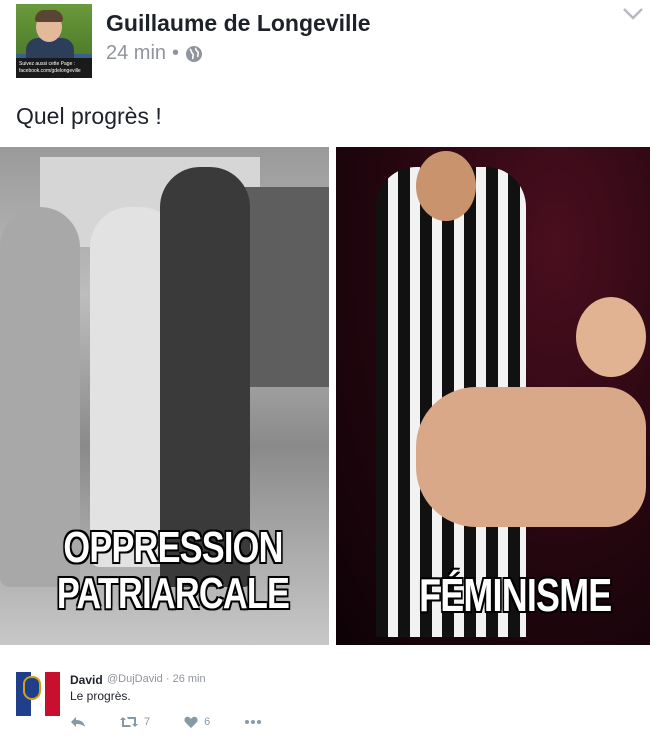 Image resolution: width=650 pixels, height=743 pixels. What do you see at coordinates (100, 696) in the screenshot?
I see `comment-text: Le progrès.` at bounding box center [100, 696].